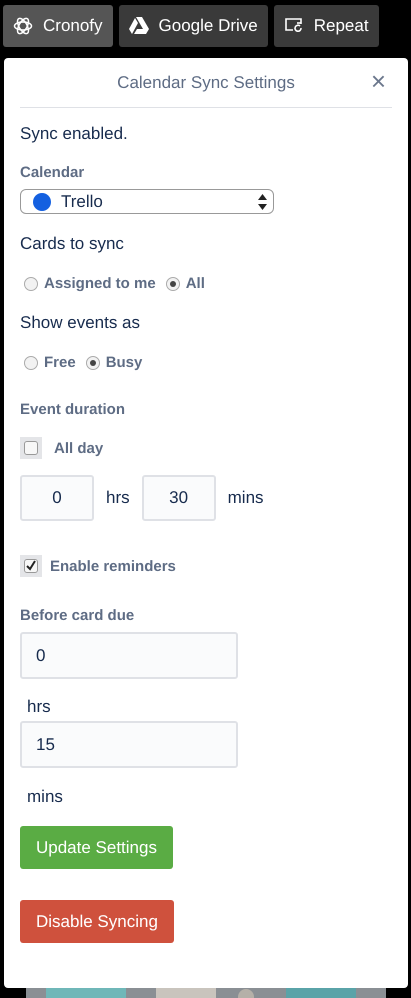  I want to click on close-button: ×, so click(378, 81).